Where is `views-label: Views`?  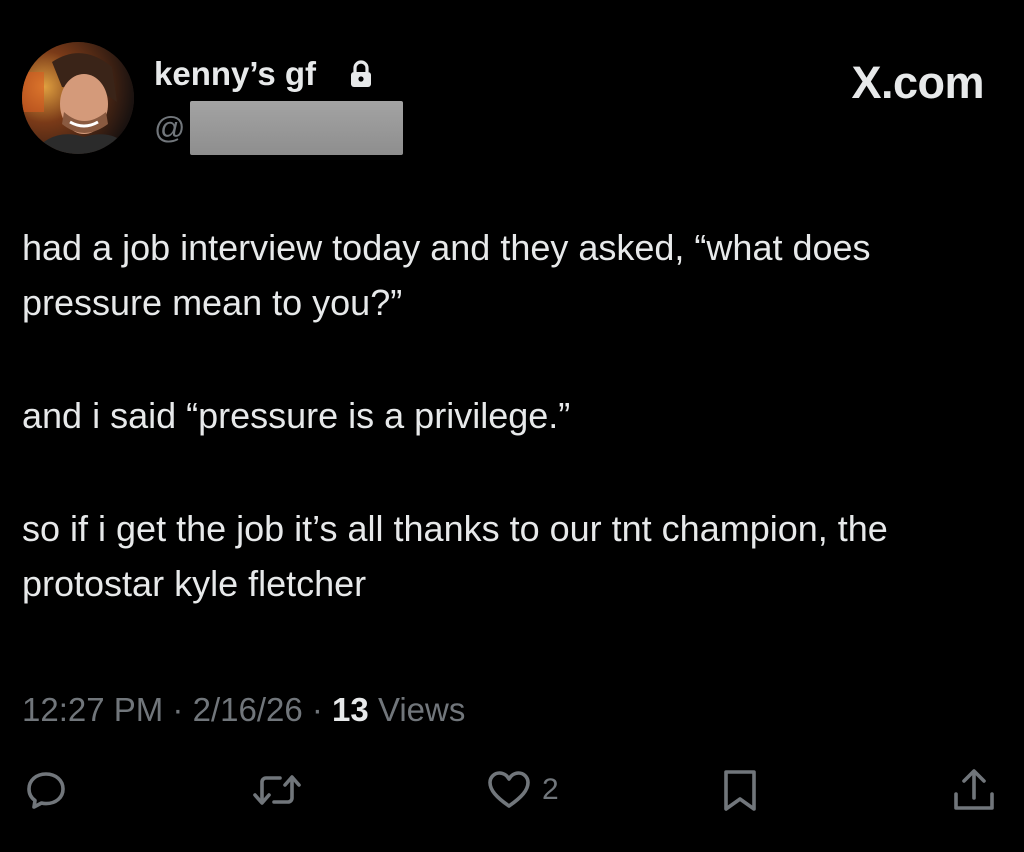 views-label: Views is located at coordinates (421, 709).